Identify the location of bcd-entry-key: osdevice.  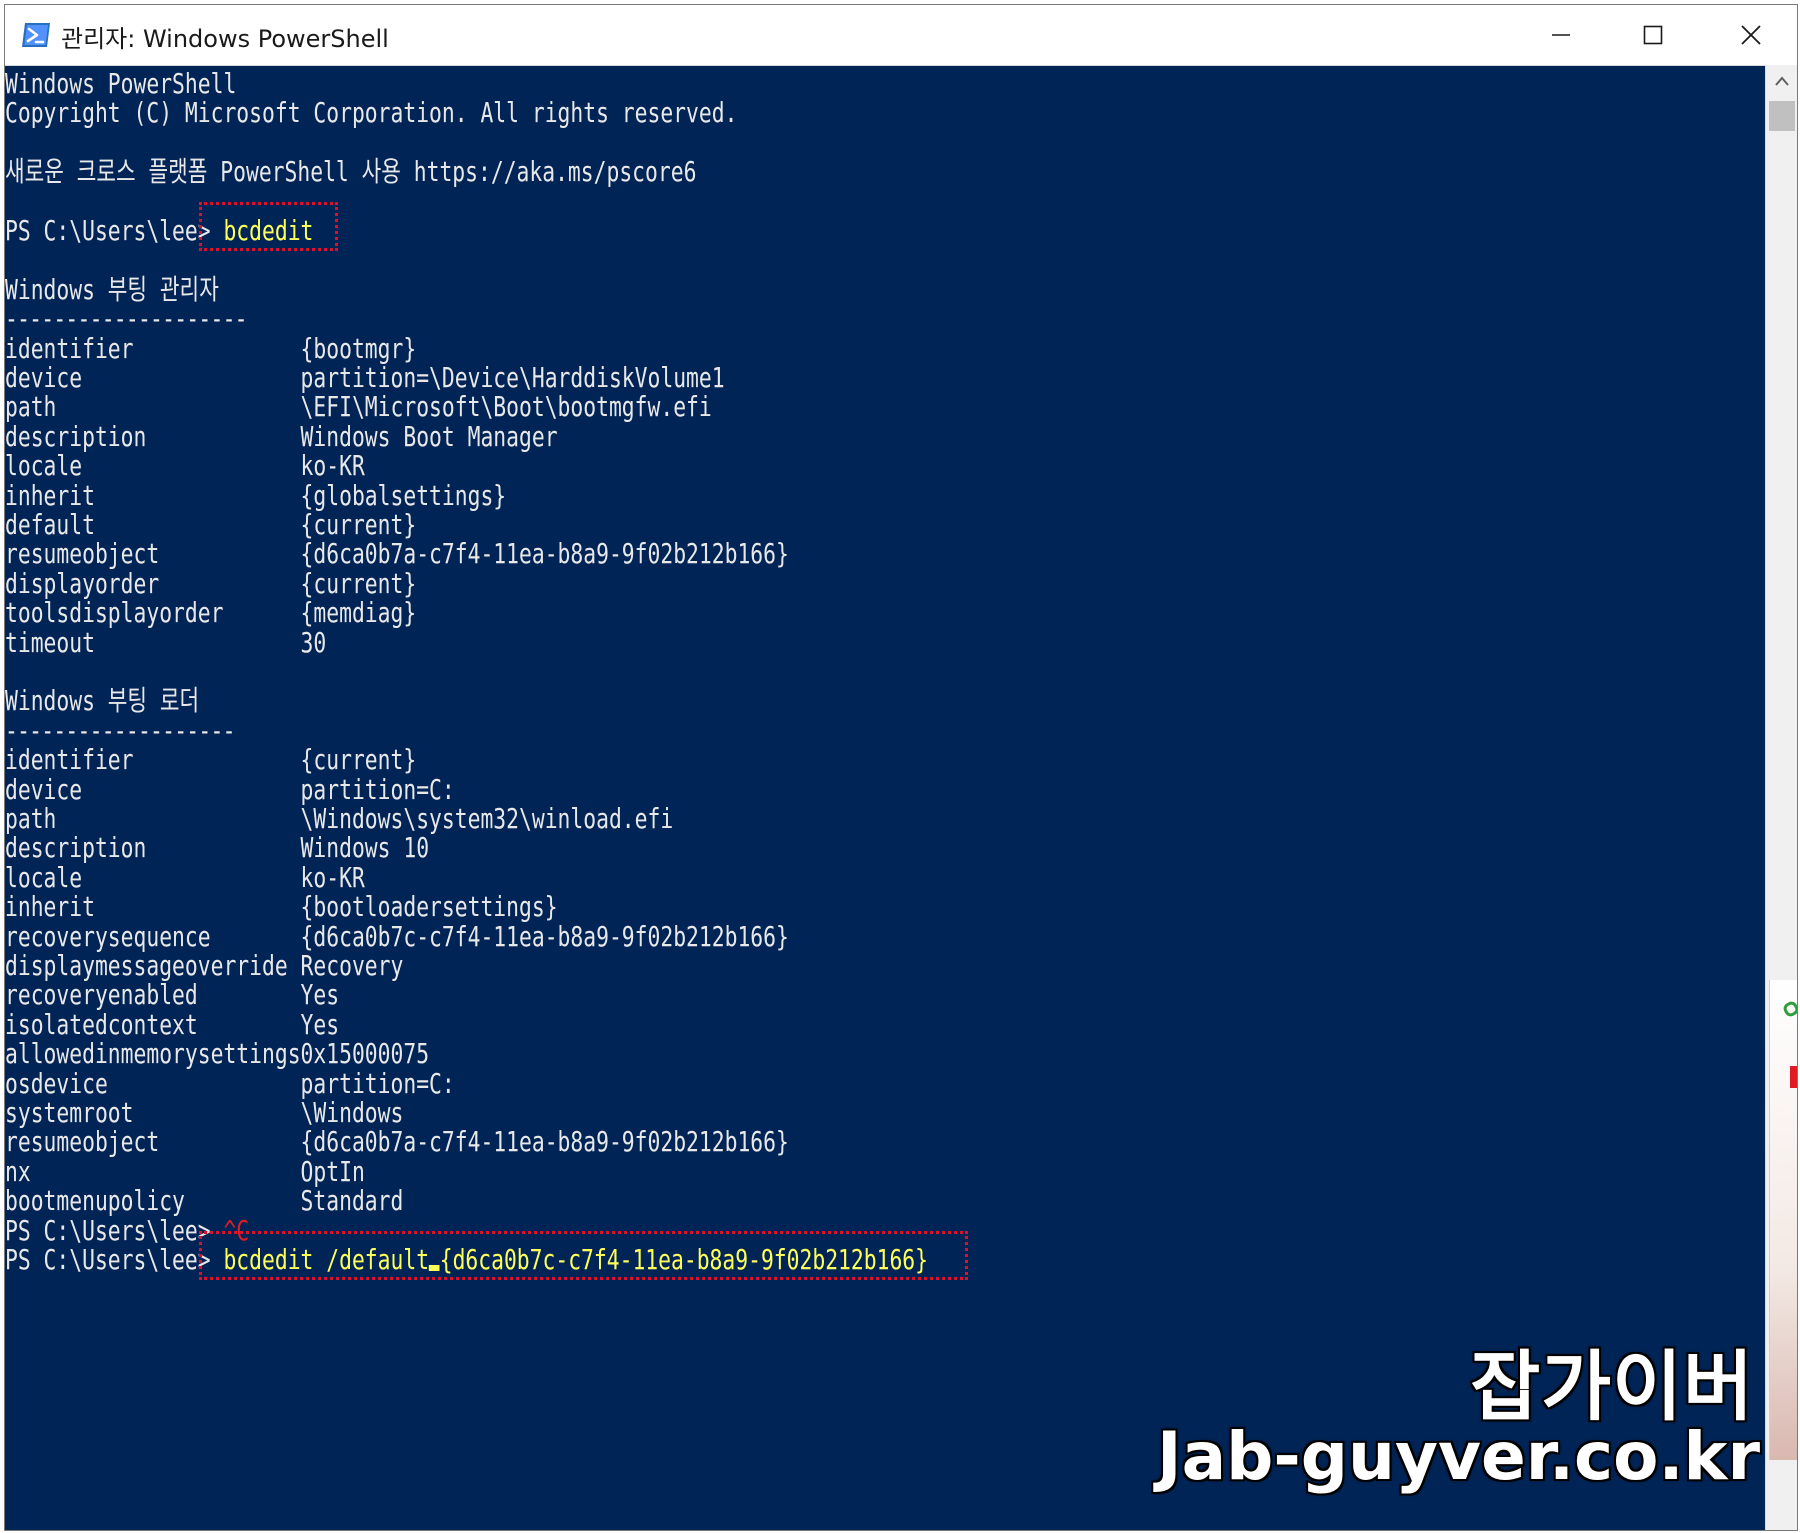
(153, 1083).